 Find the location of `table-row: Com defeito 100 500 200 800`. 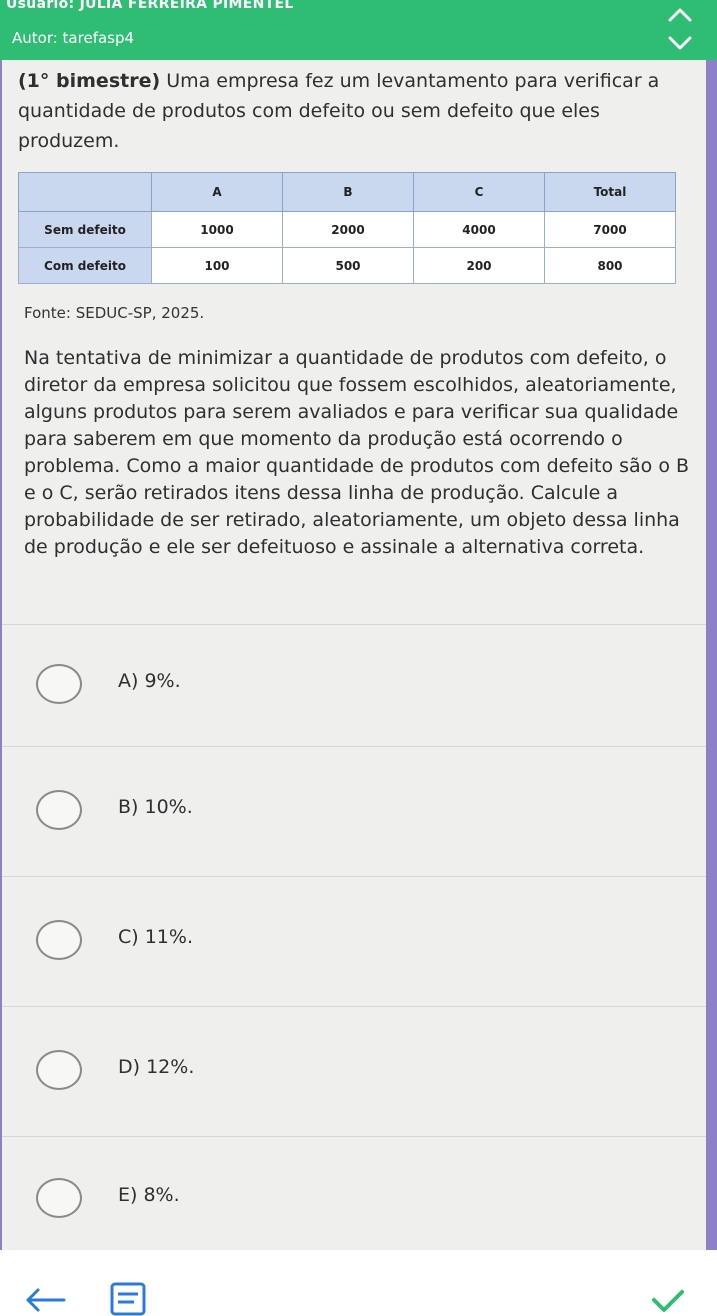

table-row: Com defeito 100 500 200 800 is located at coordinates (347, 265).